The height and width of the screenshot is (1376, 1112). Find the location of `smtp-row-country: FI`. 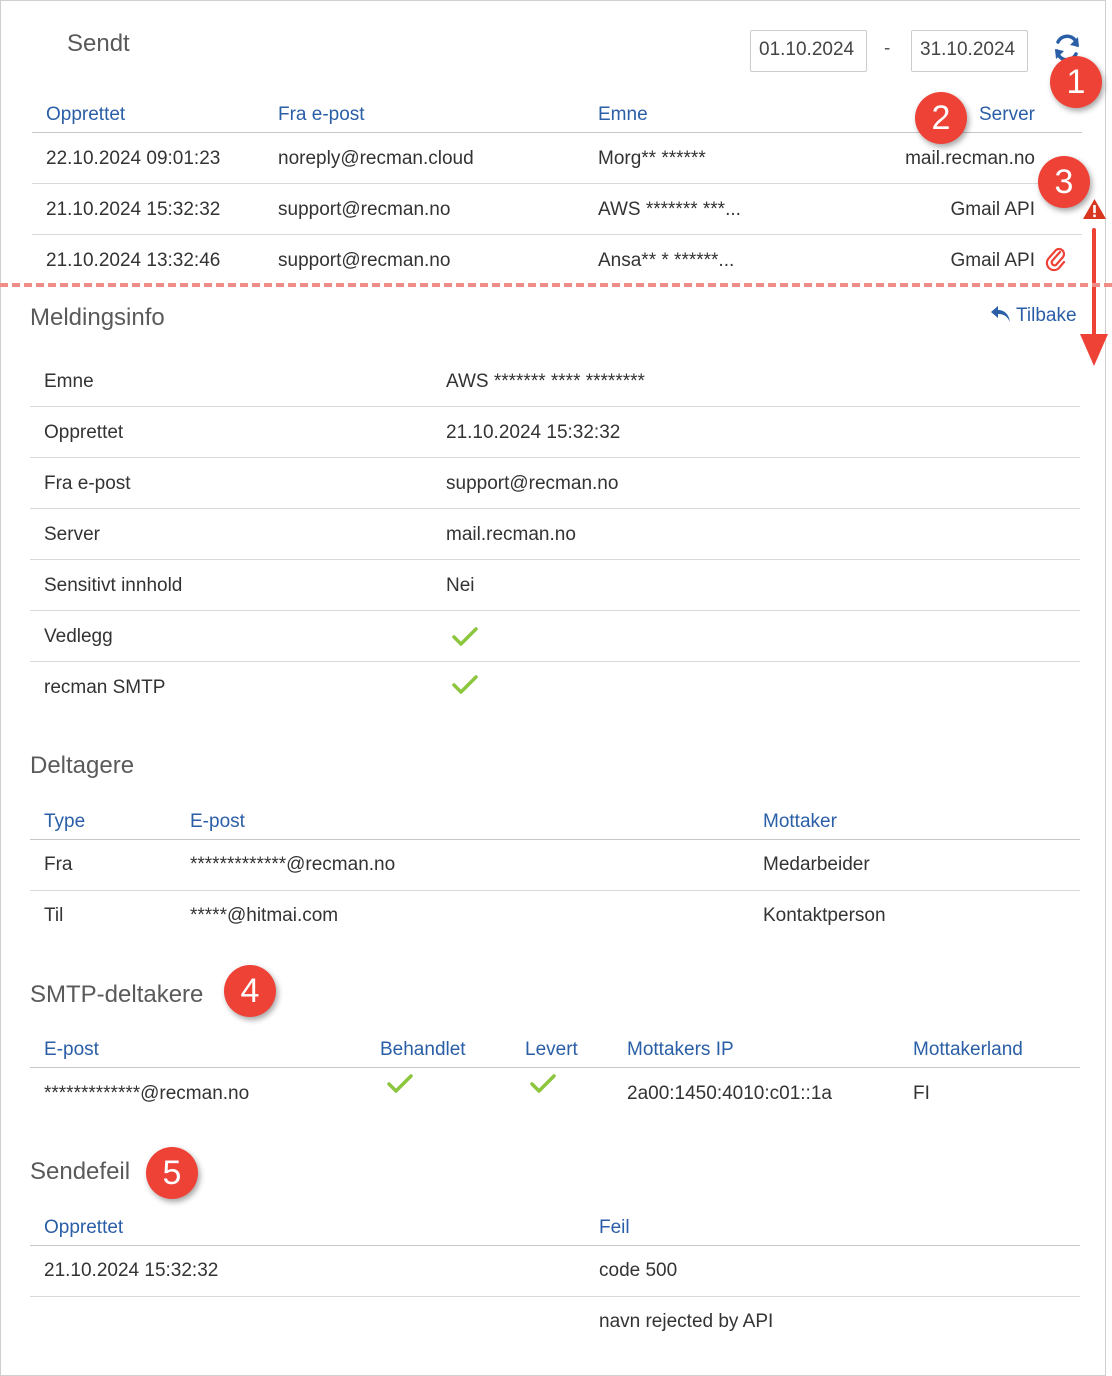

smtp-row-country: FI is located at coordinates (921, 1093).